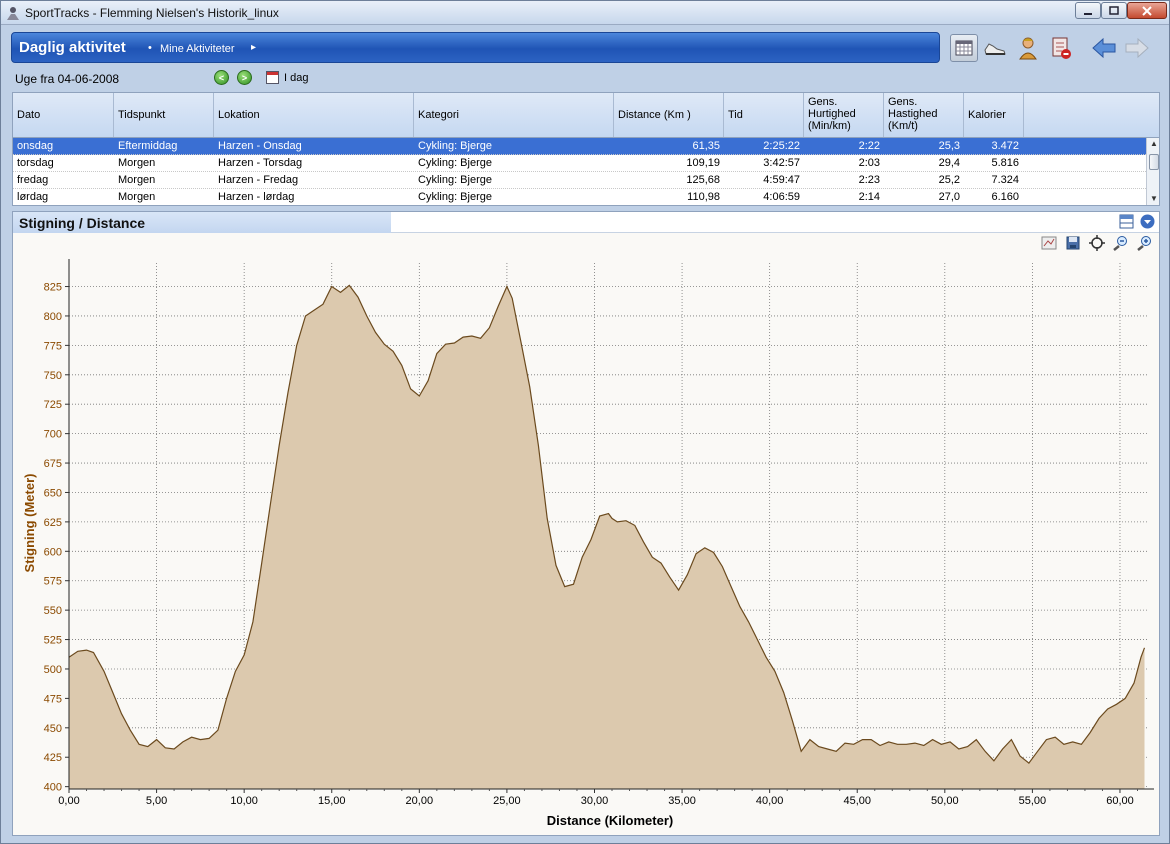  I want to click on cell-location: Harzen - Fredag, so click(258, 180).